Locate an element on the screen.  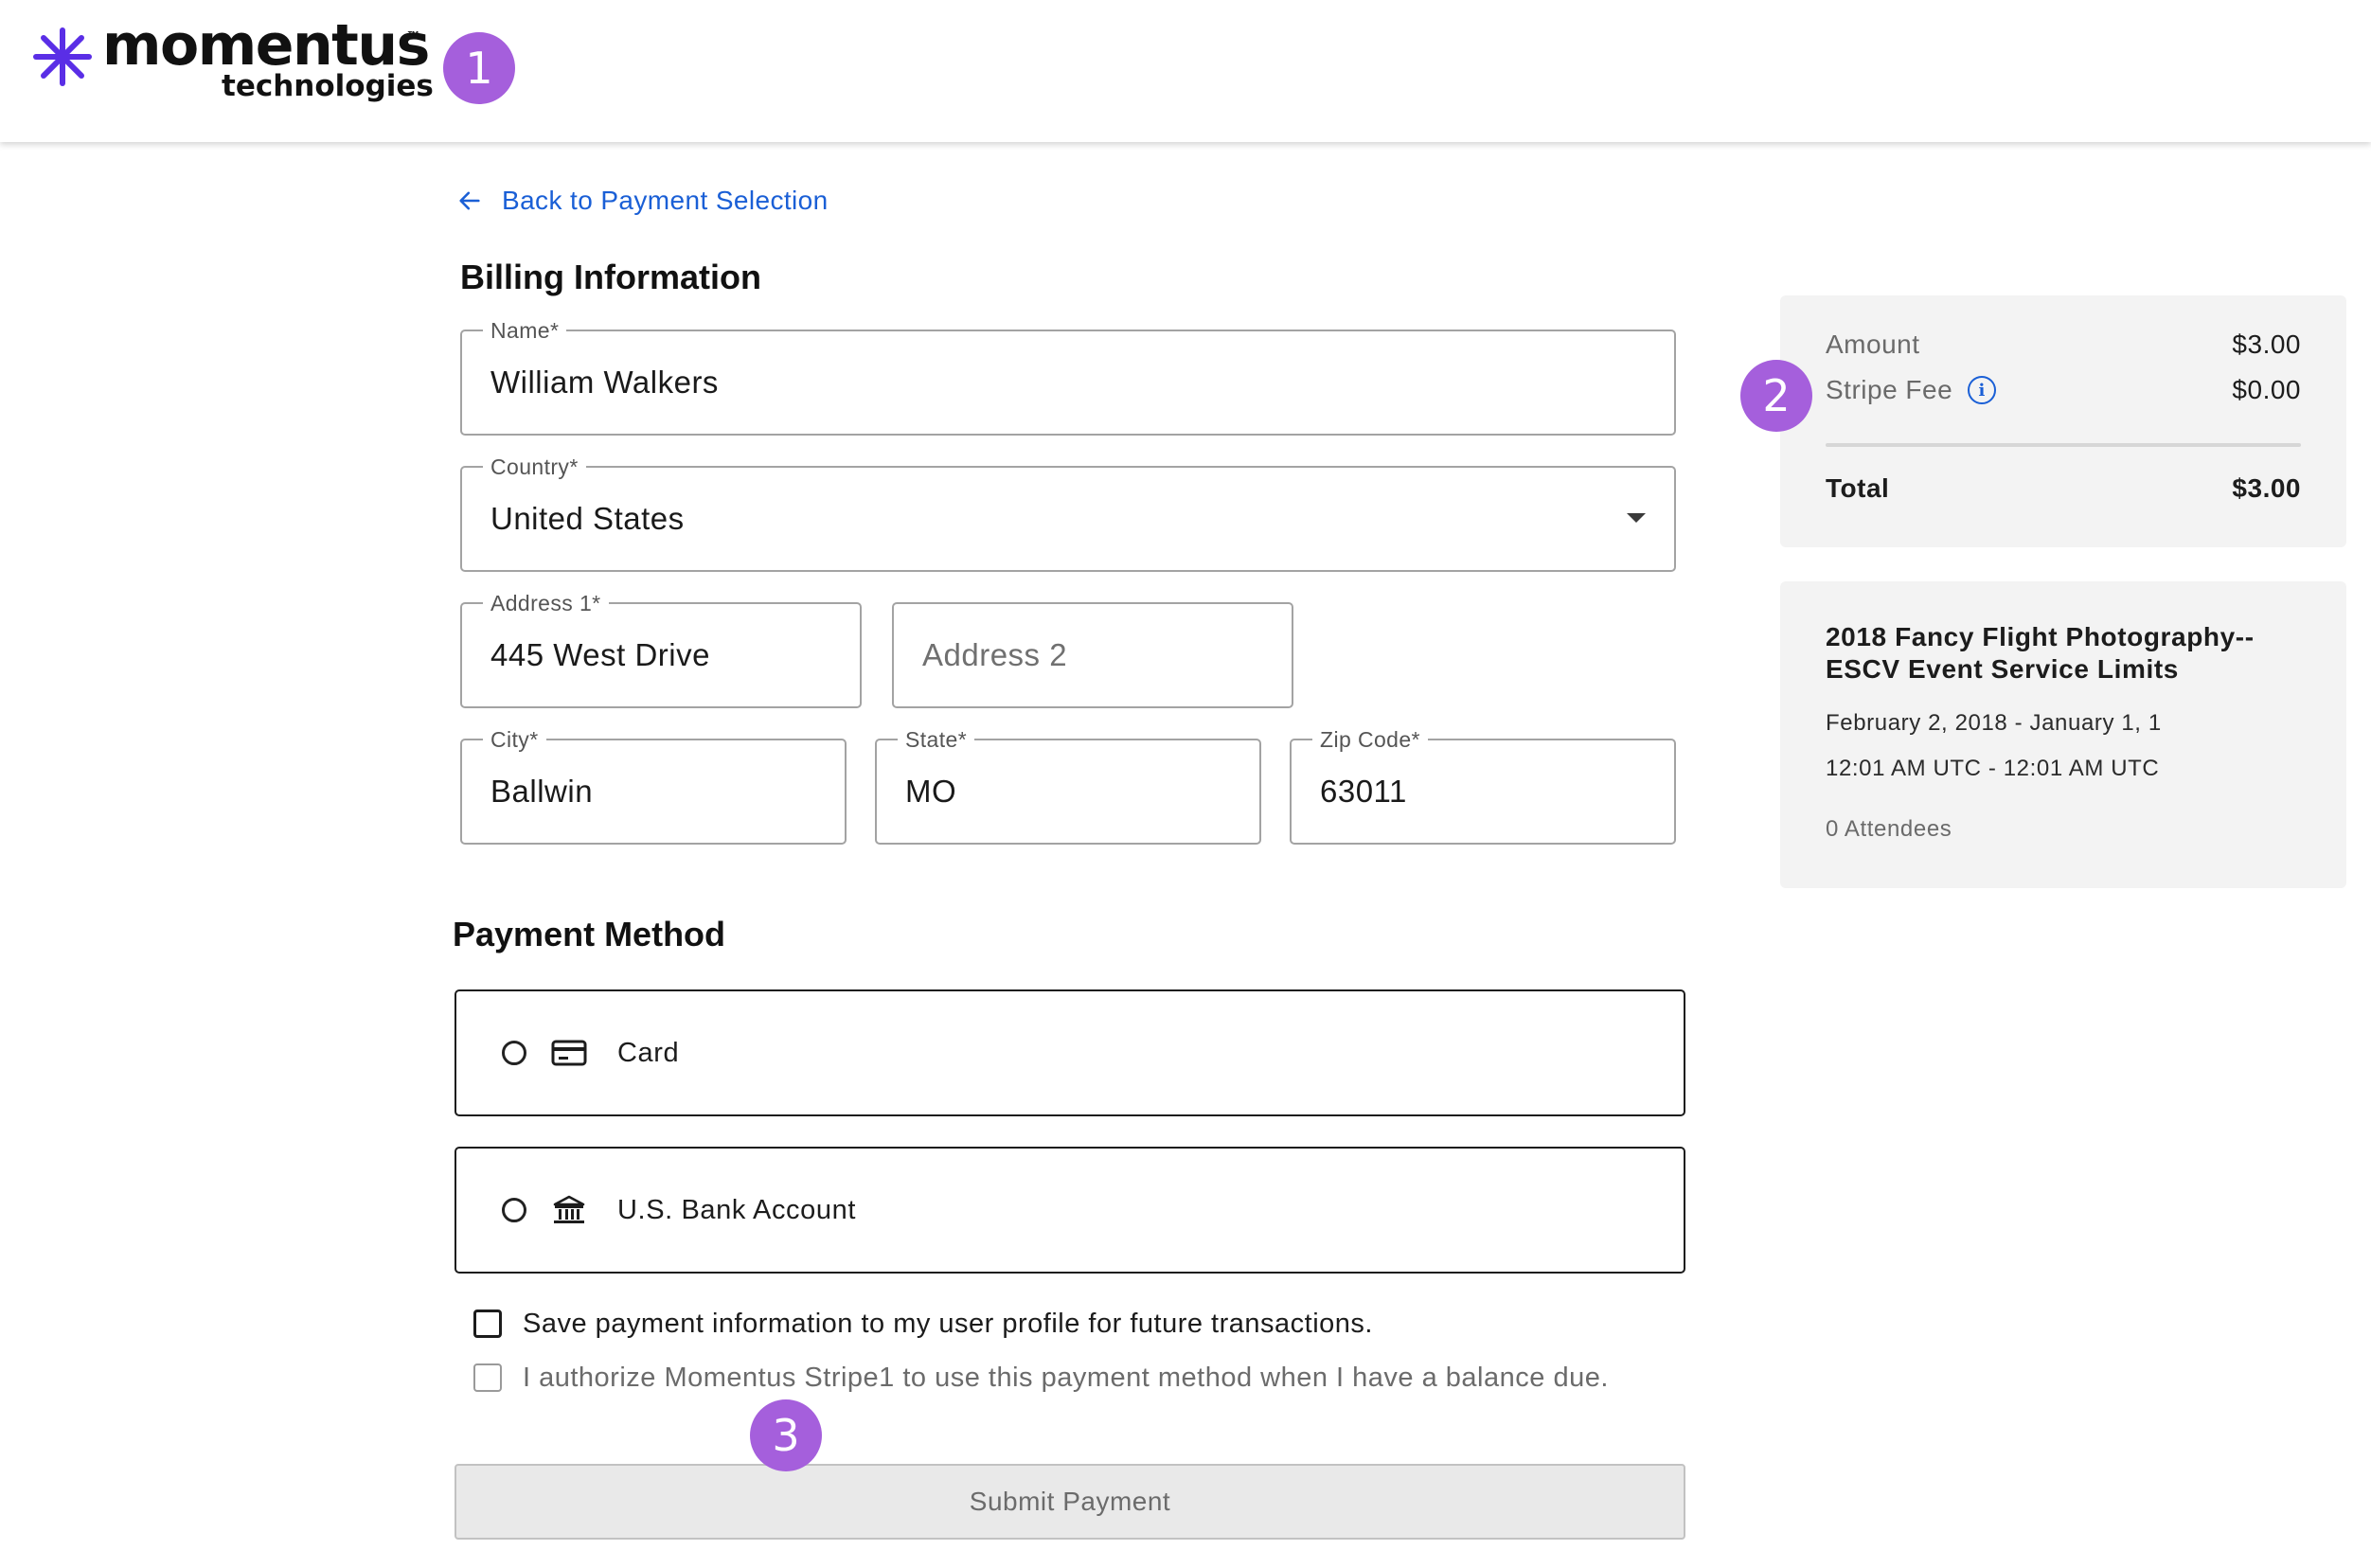
card-radio is located at coordinates (514, 1053).